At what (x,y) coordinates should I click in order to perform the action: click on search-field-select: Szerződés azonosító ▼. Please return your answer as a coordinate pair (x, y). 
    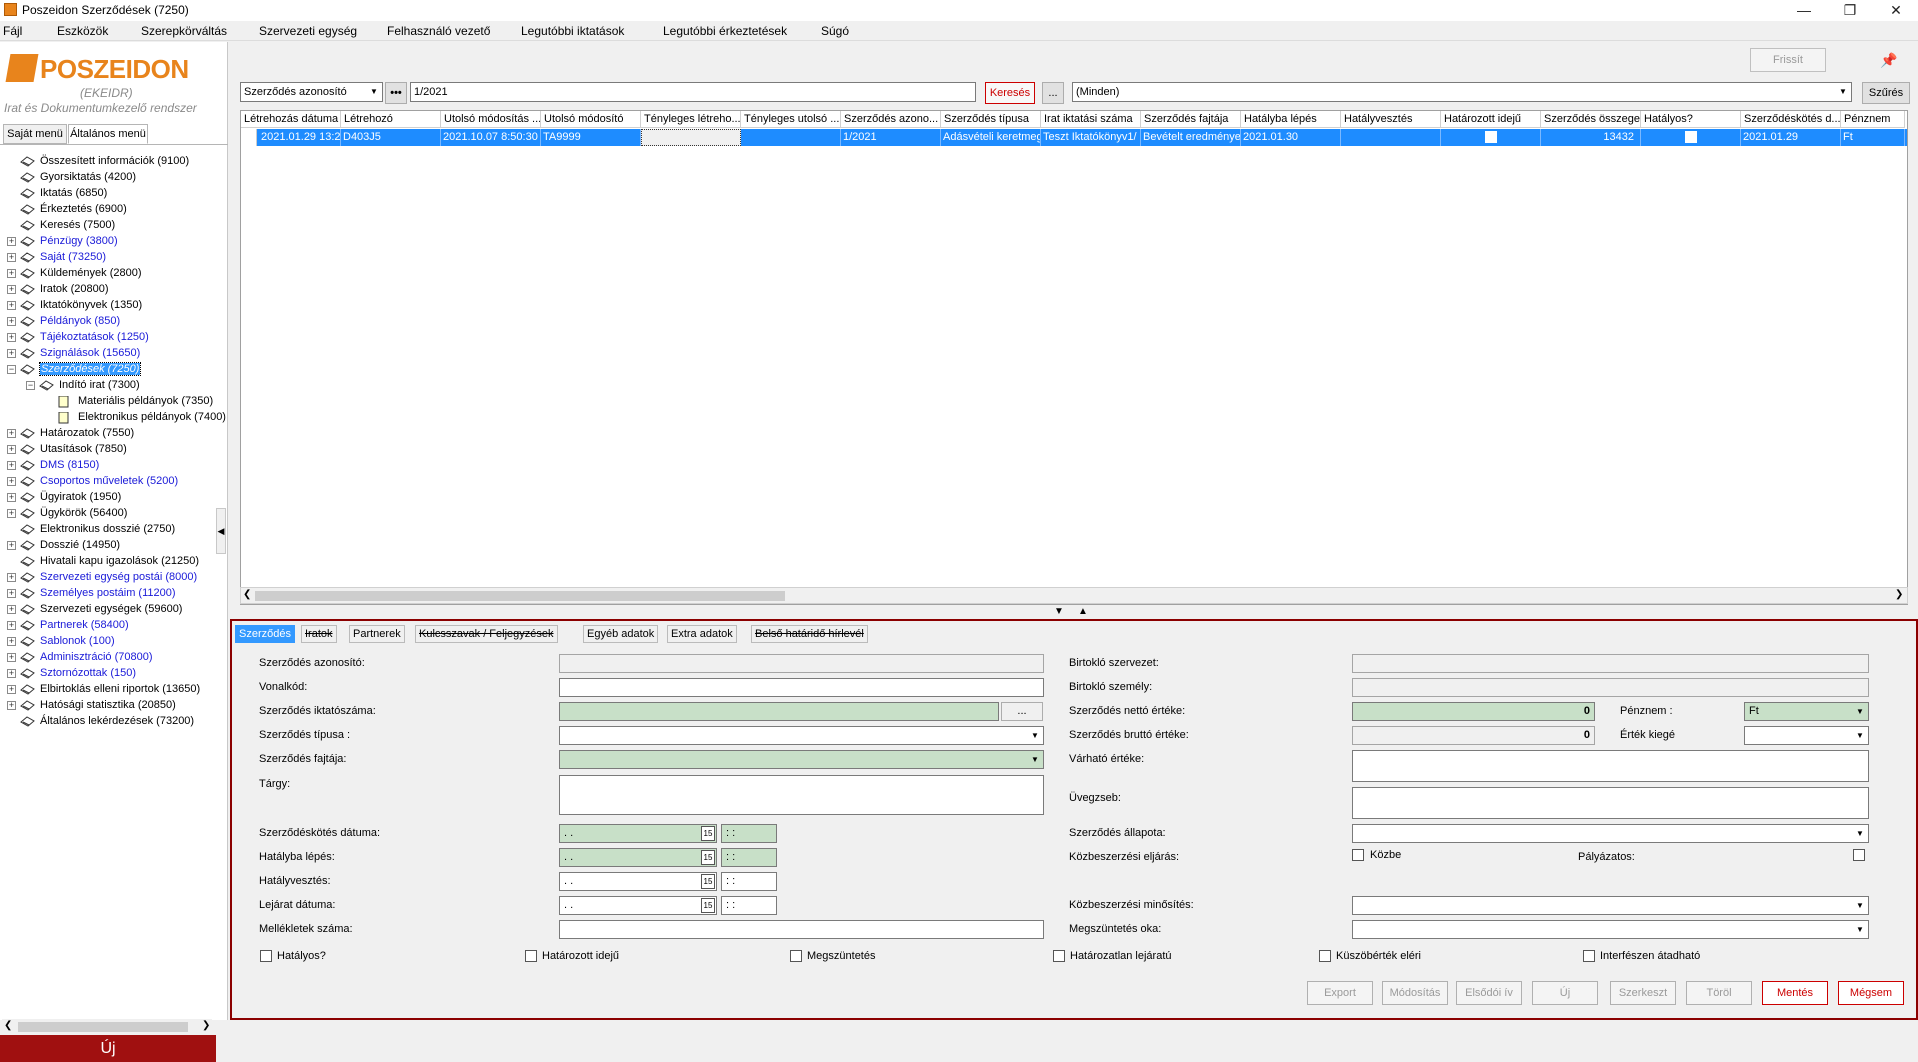
    Looking at the image, I should click on (311, 92).